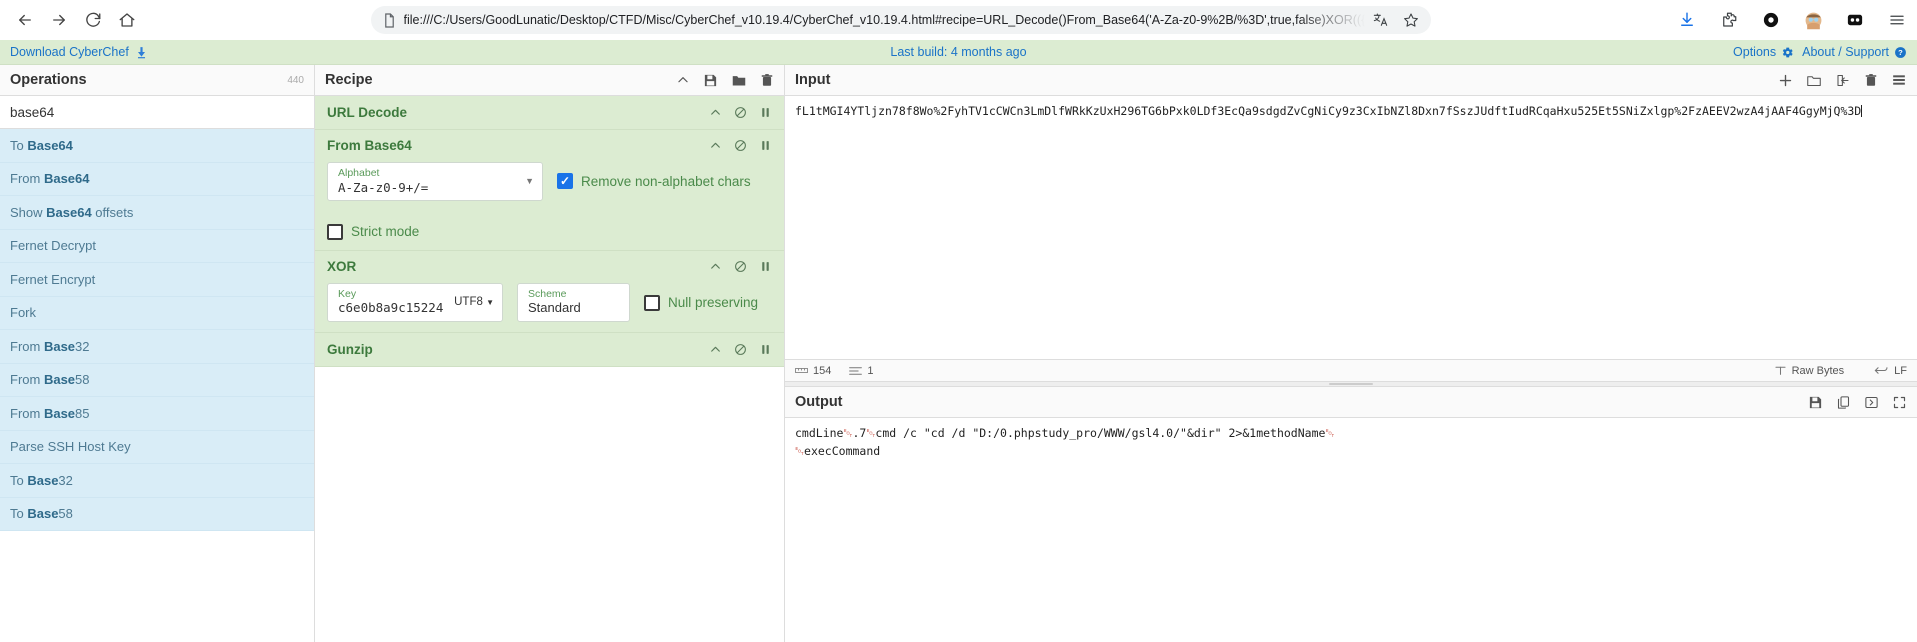 This screenshot has height=642, width=1917. I want to click on xor-key-field: Key c6e0b8a9c15224 ... UTF8 ▼, so click(415, 302).